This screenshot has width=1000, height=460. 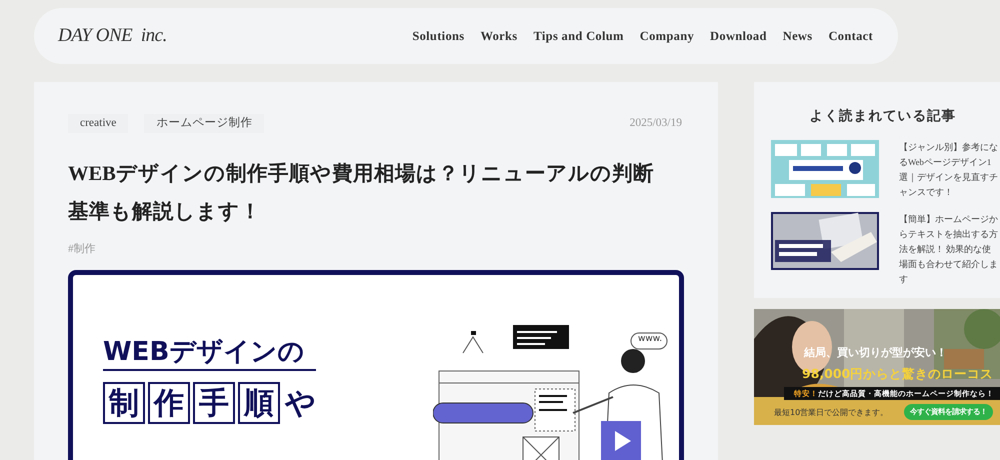 What do you see at coordinates (885, 170) in the screenshot?
I see `popular-article-link: 【ジャンル別】参考にな るWebページデザイン1 選｜デザインを見直すチ ャンスです！` at bounding box center [885, 170].